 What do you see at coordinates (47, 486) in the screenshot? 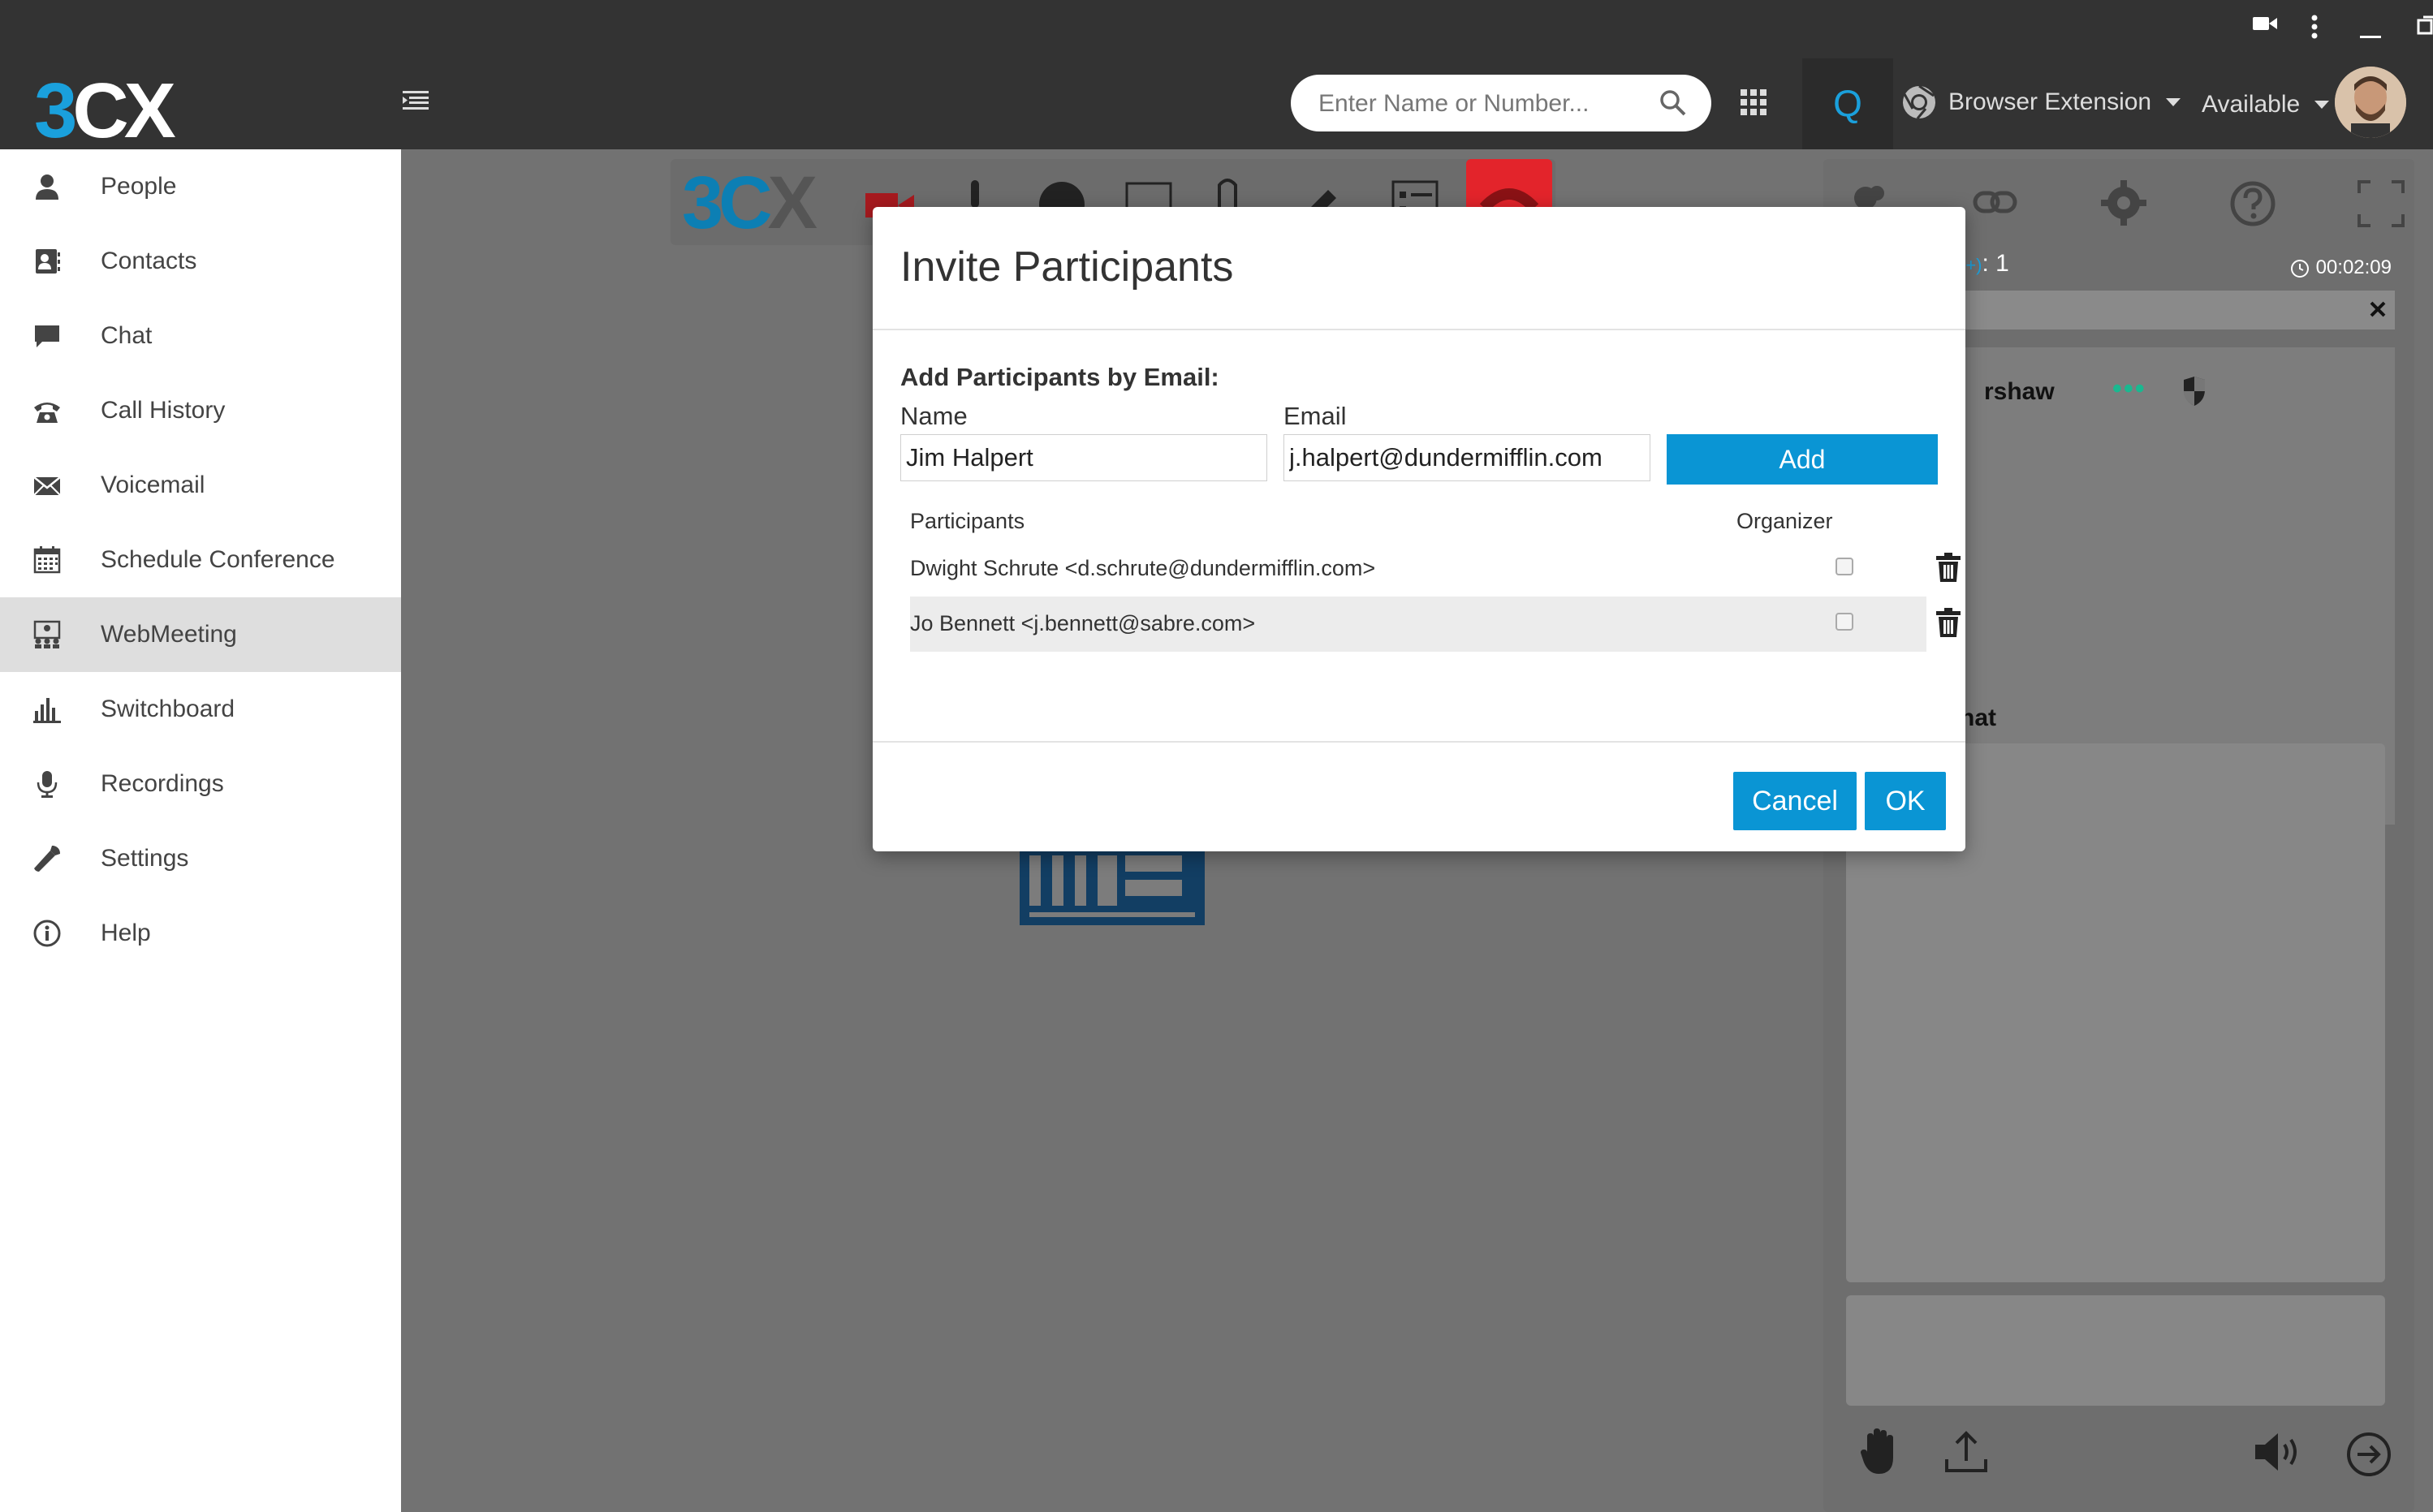
I see `envelope-icon` at bounding box center [47, 486].